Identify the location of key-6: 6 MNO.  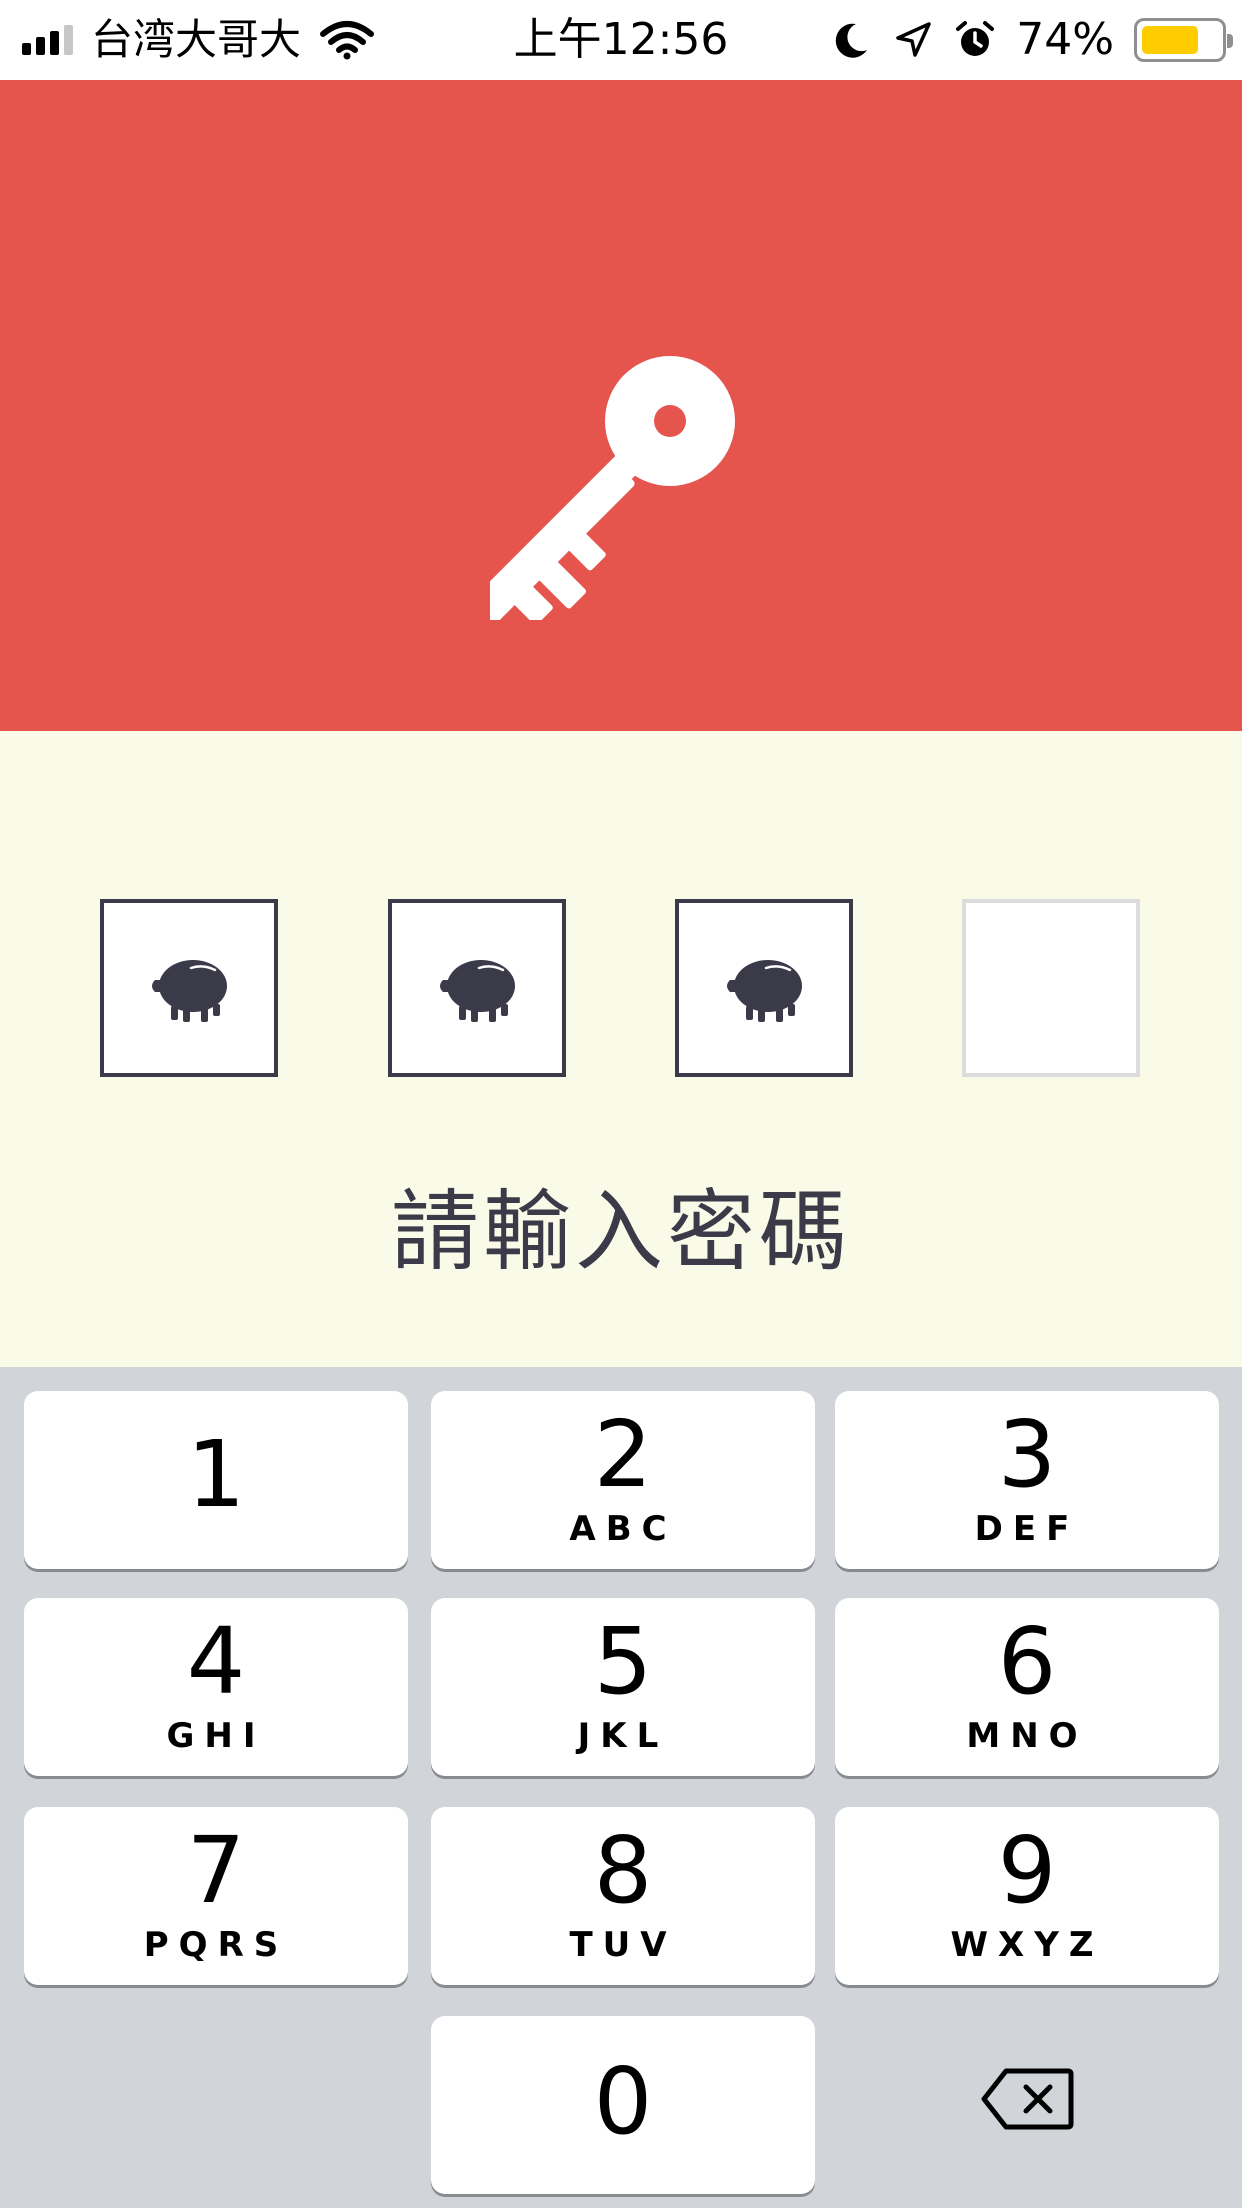
(1027, 1687).